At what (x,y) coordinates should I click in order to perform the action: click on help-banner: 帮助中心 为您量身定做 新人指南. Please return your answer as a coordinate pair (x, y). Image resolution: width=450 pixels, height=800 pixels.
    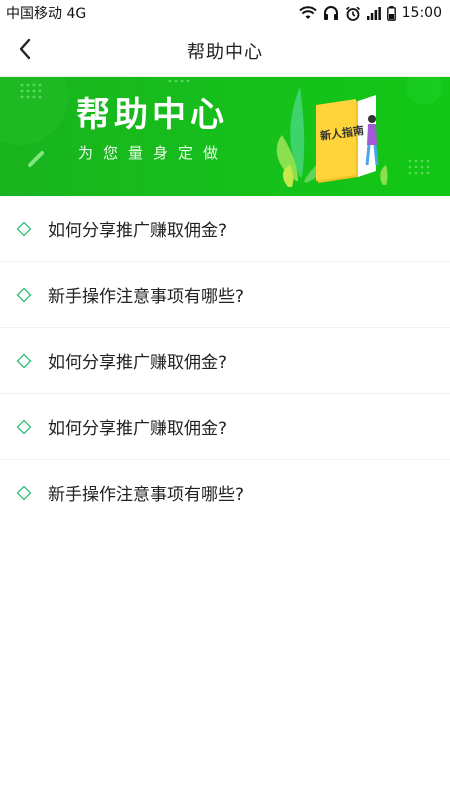
    Looking at the image, I should click on (225, 136).